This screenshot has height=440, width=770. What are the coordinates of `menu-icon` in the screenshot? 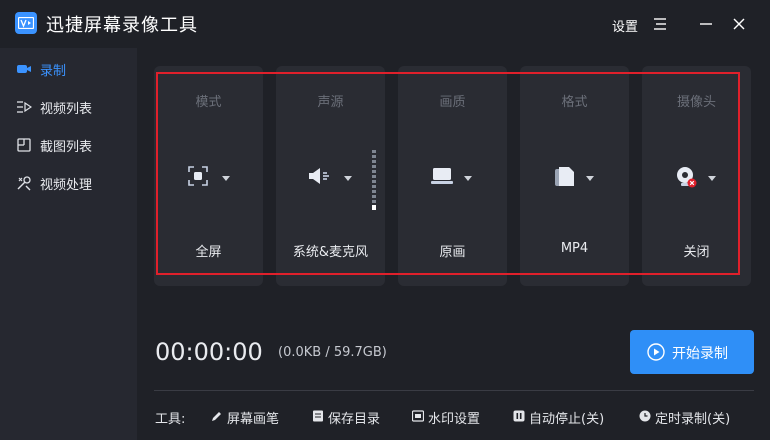 It's located at (660, 24).